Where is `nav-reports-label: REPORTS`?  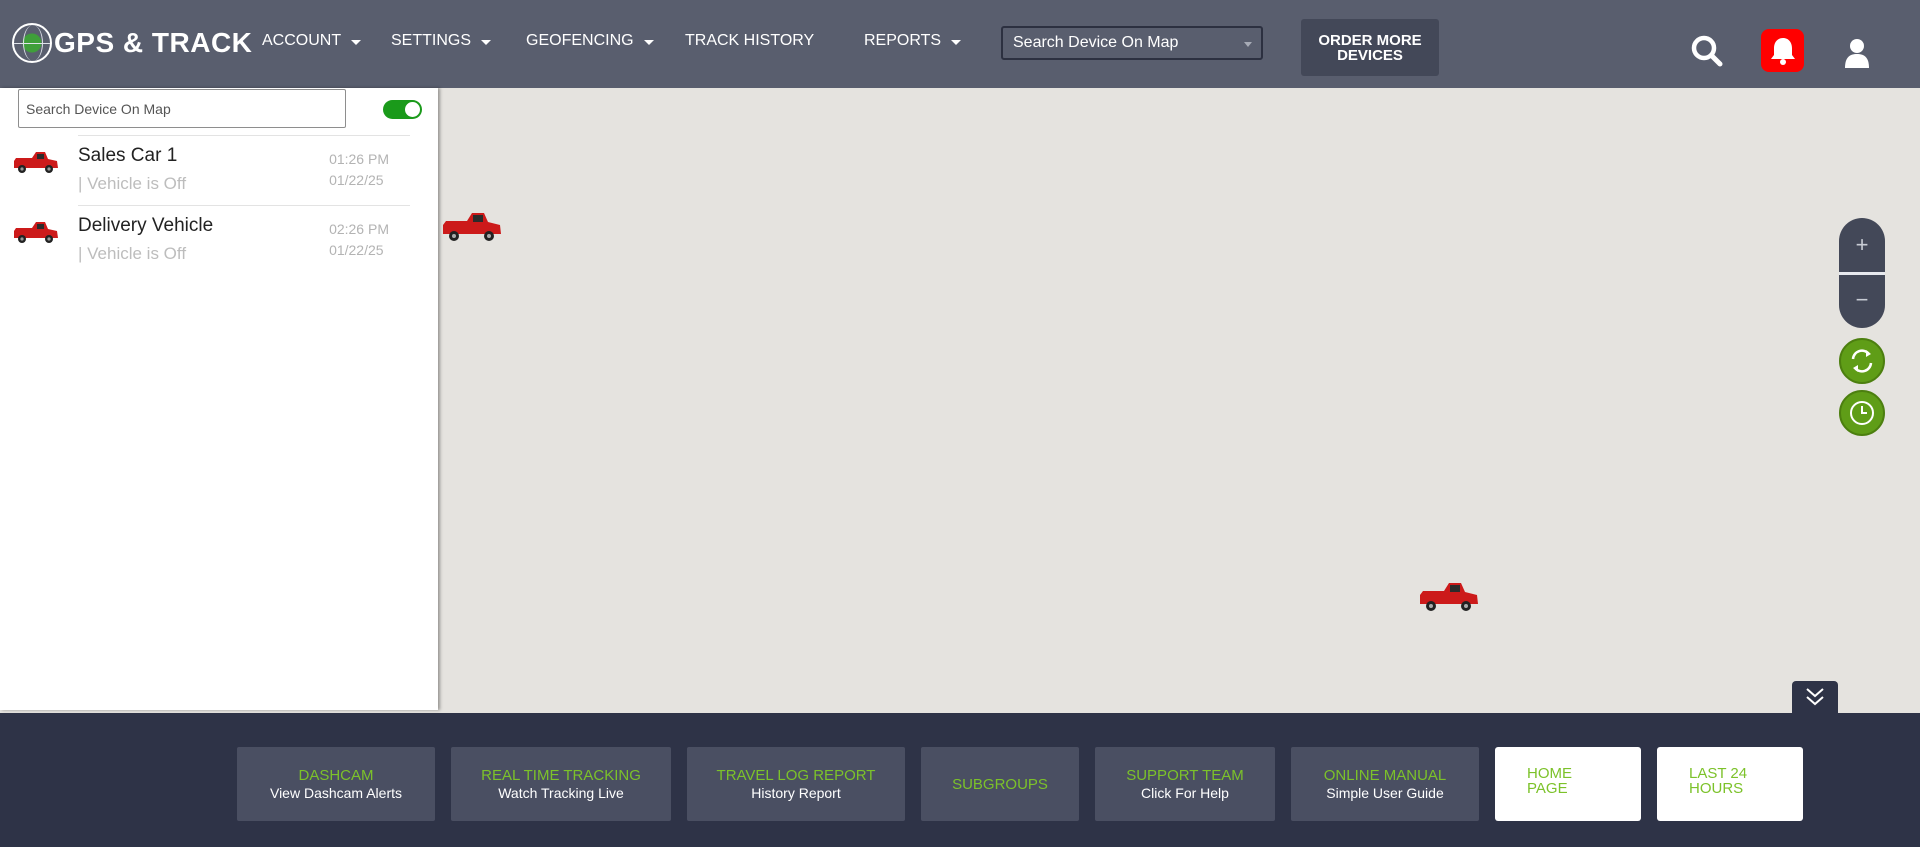 nav-reports-label: REPORTS is located at coordinates (903, 40).